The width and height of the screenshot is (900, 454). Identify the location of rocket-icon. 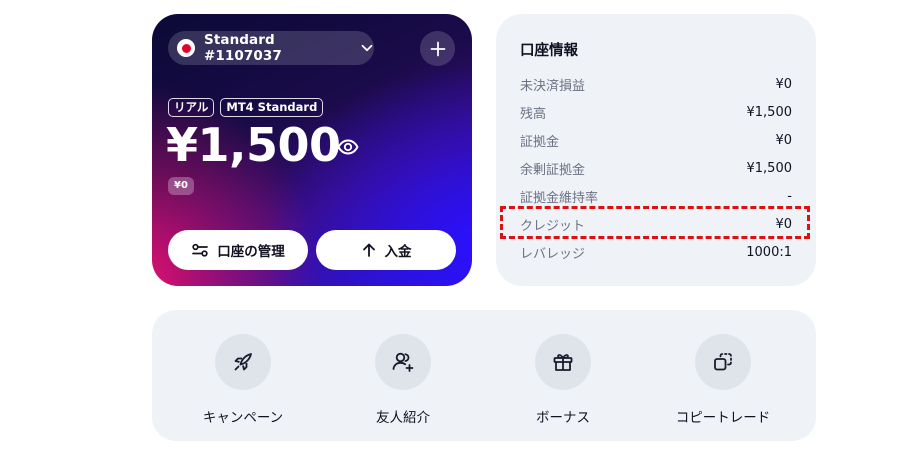
(243, 362).